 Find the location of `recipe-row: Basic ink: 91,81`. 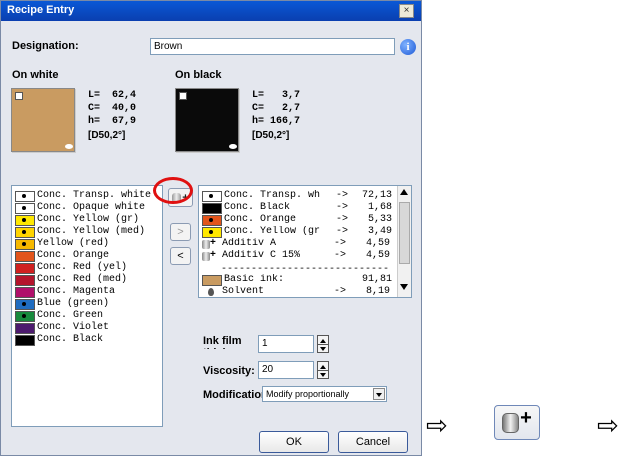

recipe-row: Basic ink: 91,81 is located at coordinates (298, 280).